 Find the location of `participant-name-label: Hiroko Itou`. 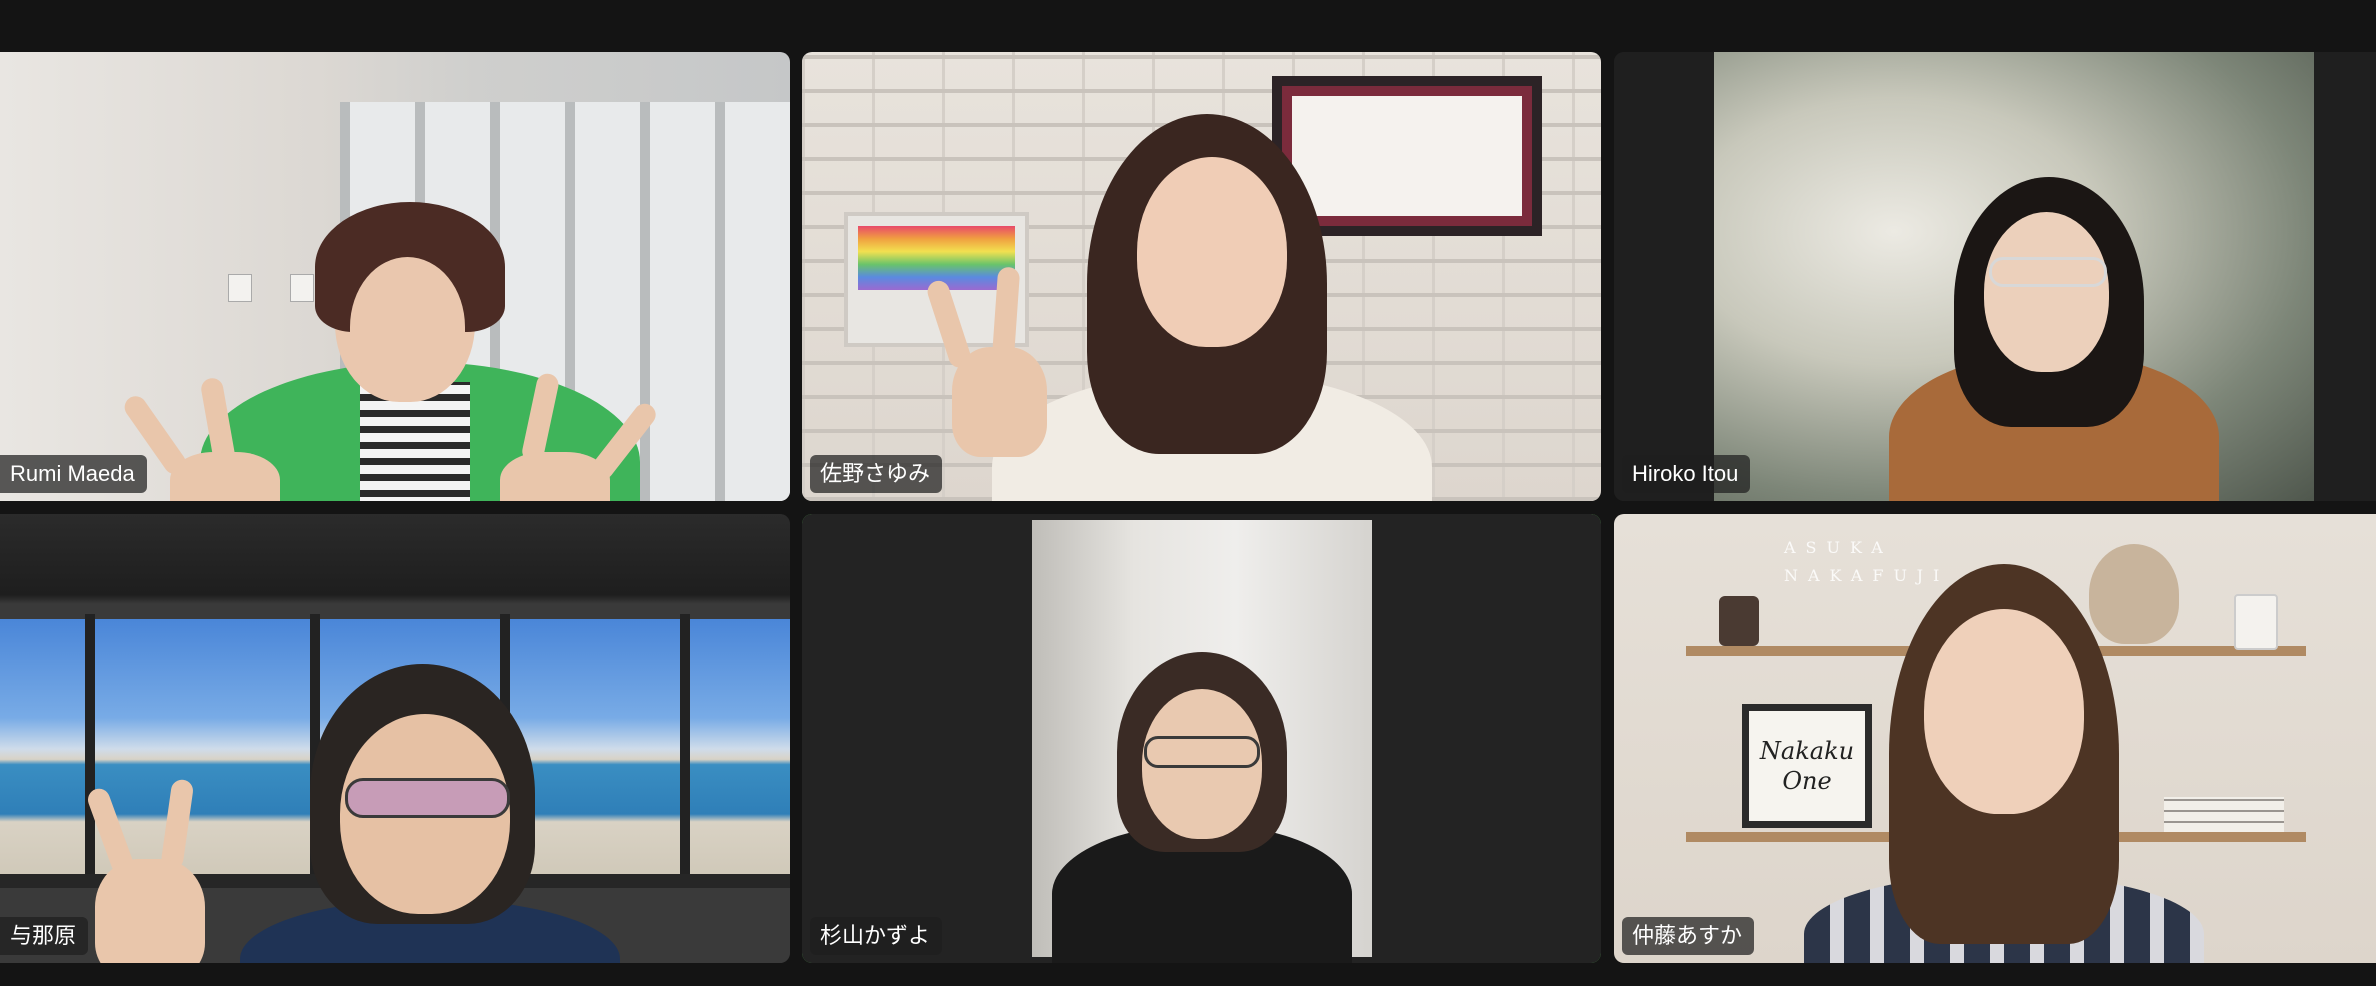

participant-name-label: Hiroko Itou is located at coordinates (1686, 474).